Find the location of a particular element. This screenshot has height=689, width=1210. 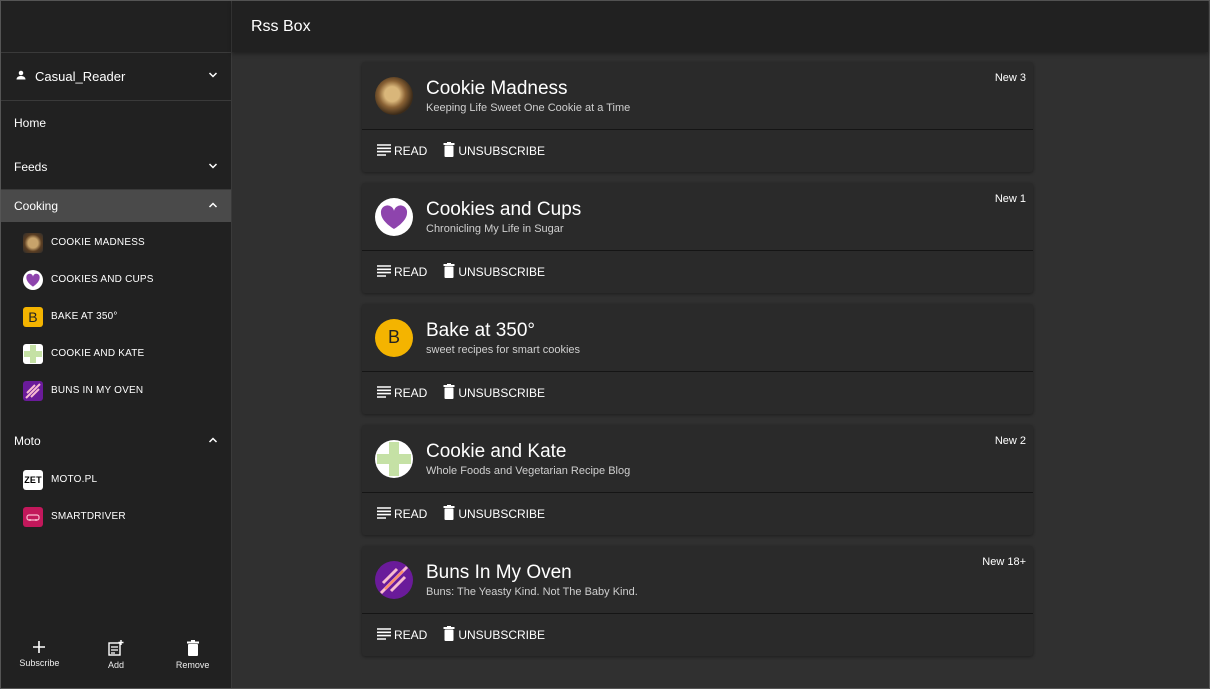

user-menu: Casual_Reader is located at coordinates (116, 77).